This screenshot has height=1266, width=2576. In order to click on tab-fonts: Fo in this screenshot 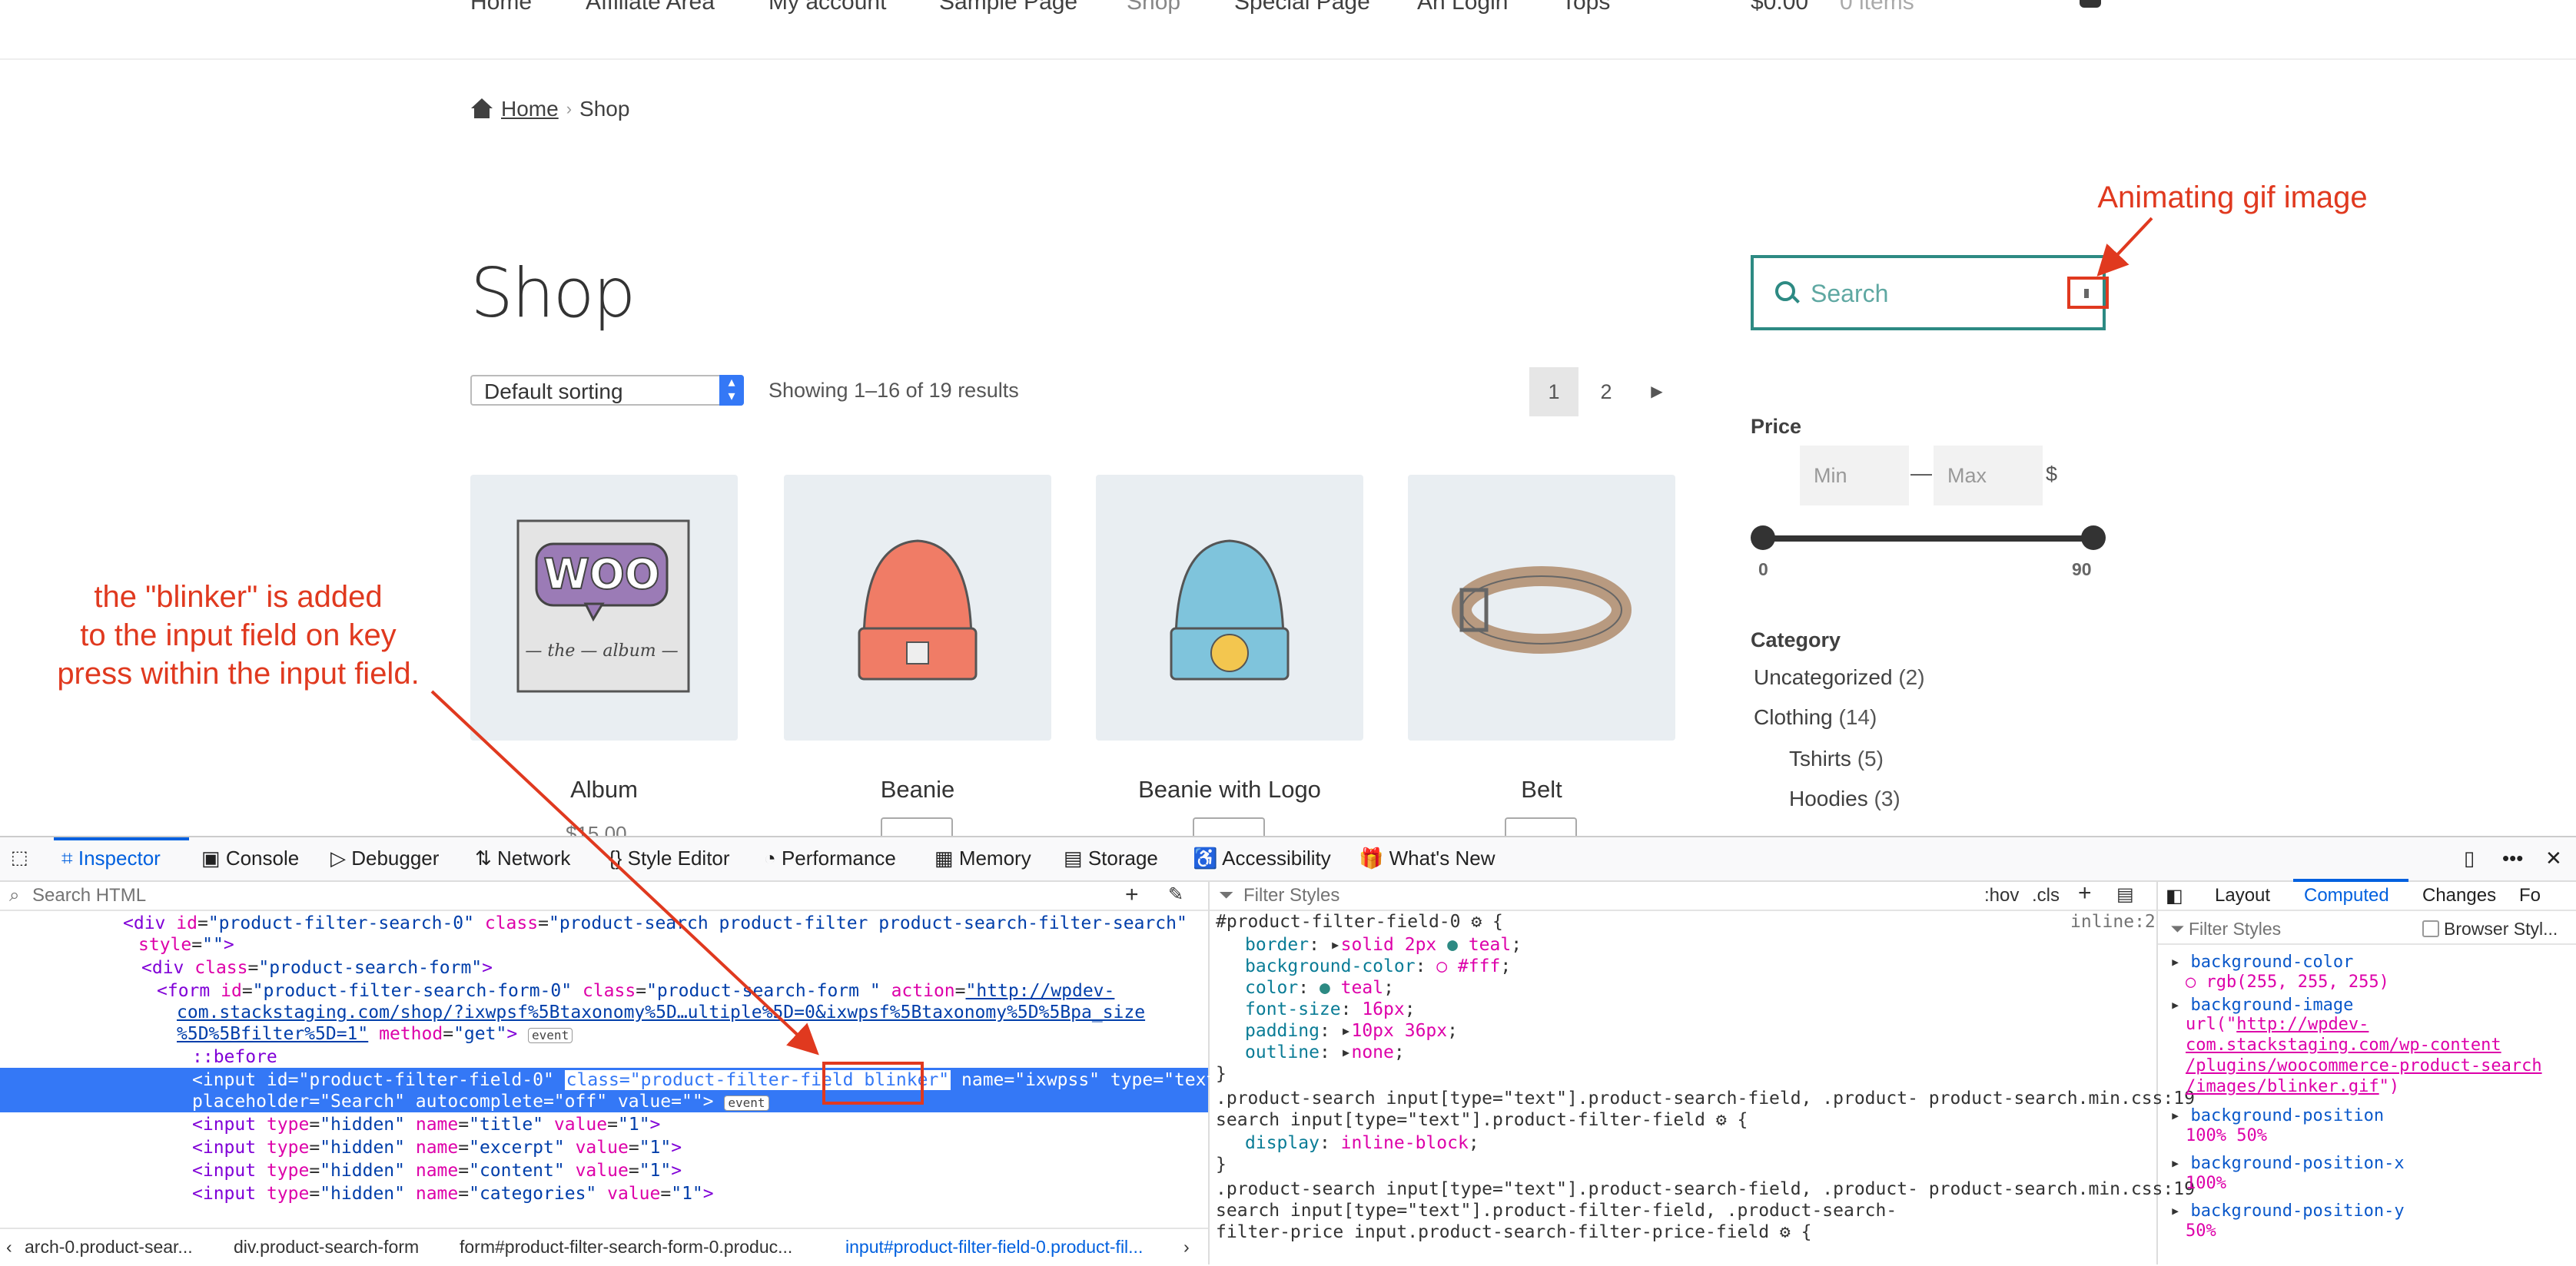, I will do `click(2530, 895)`.